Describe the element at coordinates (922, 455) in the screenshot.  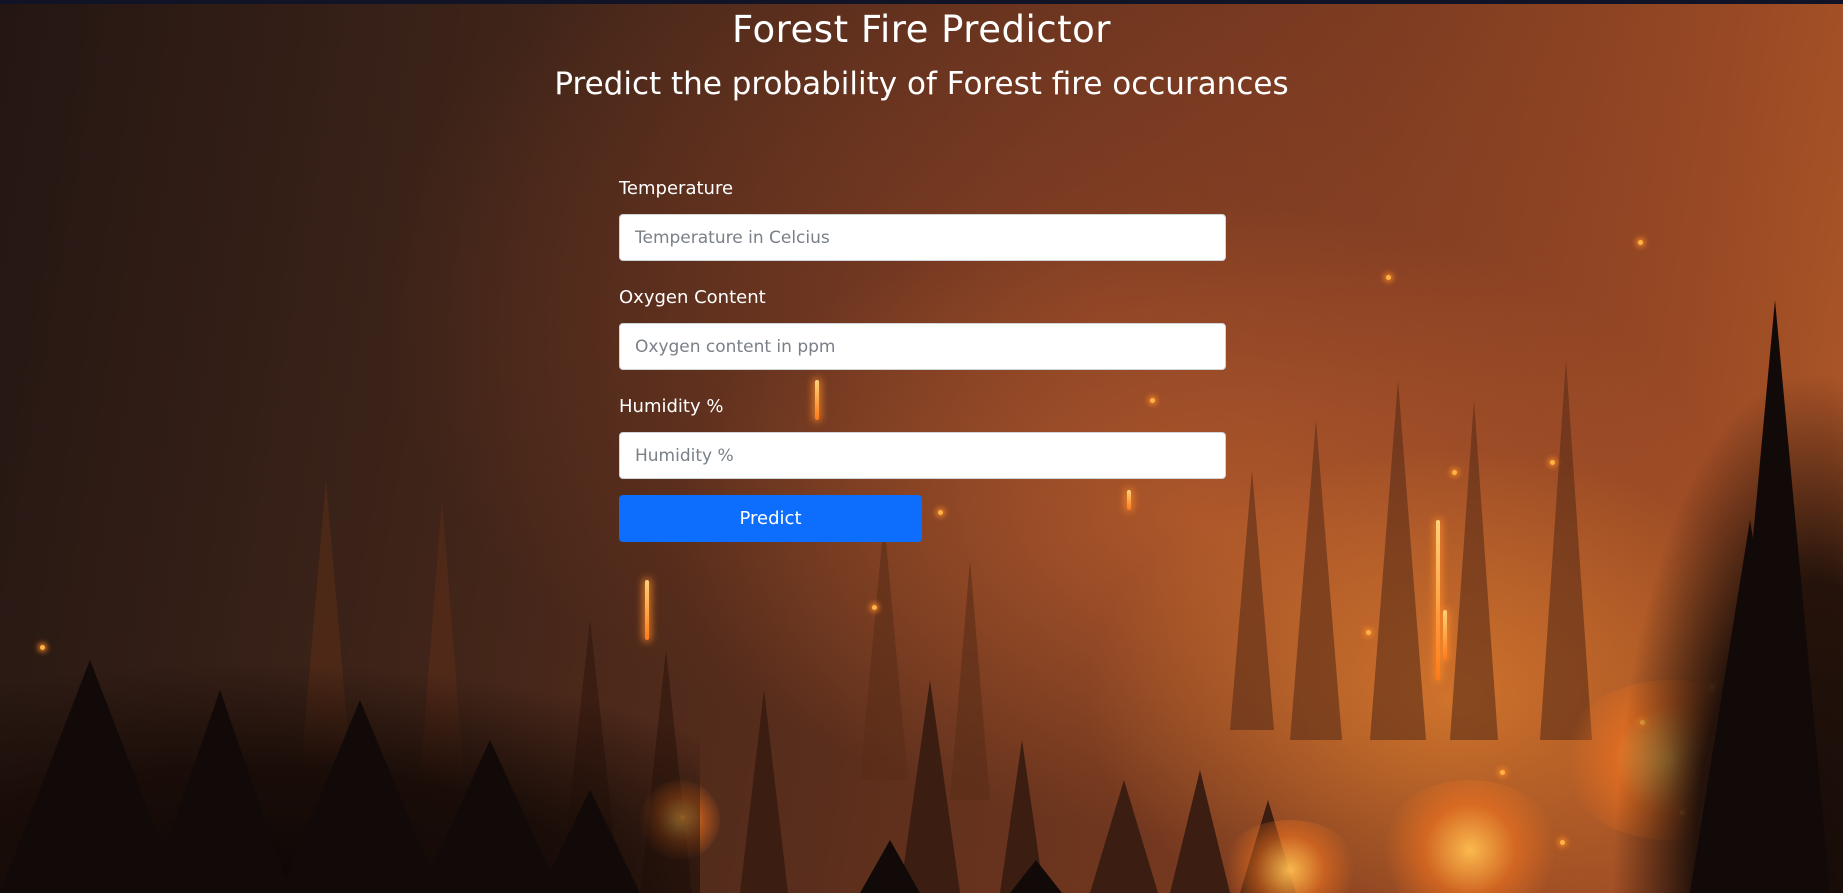
I see `humidity-input` at that location.